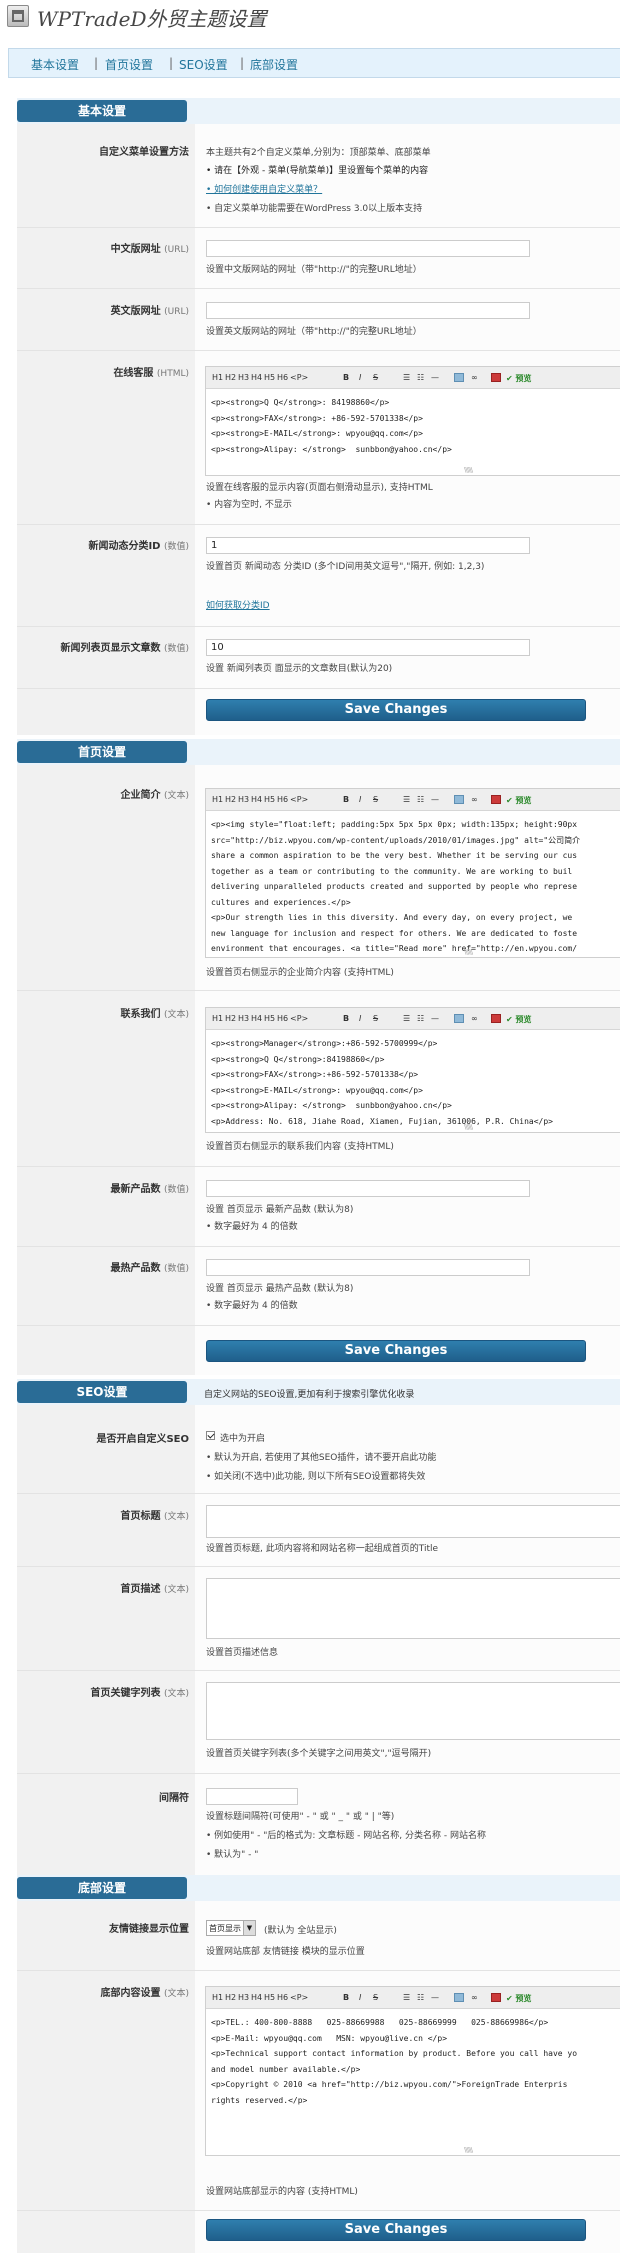 This screenshot has height=2253, width=620. What do you see at coordinates (210, 1435) in the screenshot?
I see `seo-enable-checkbox` at bounding box center [210, 1435].